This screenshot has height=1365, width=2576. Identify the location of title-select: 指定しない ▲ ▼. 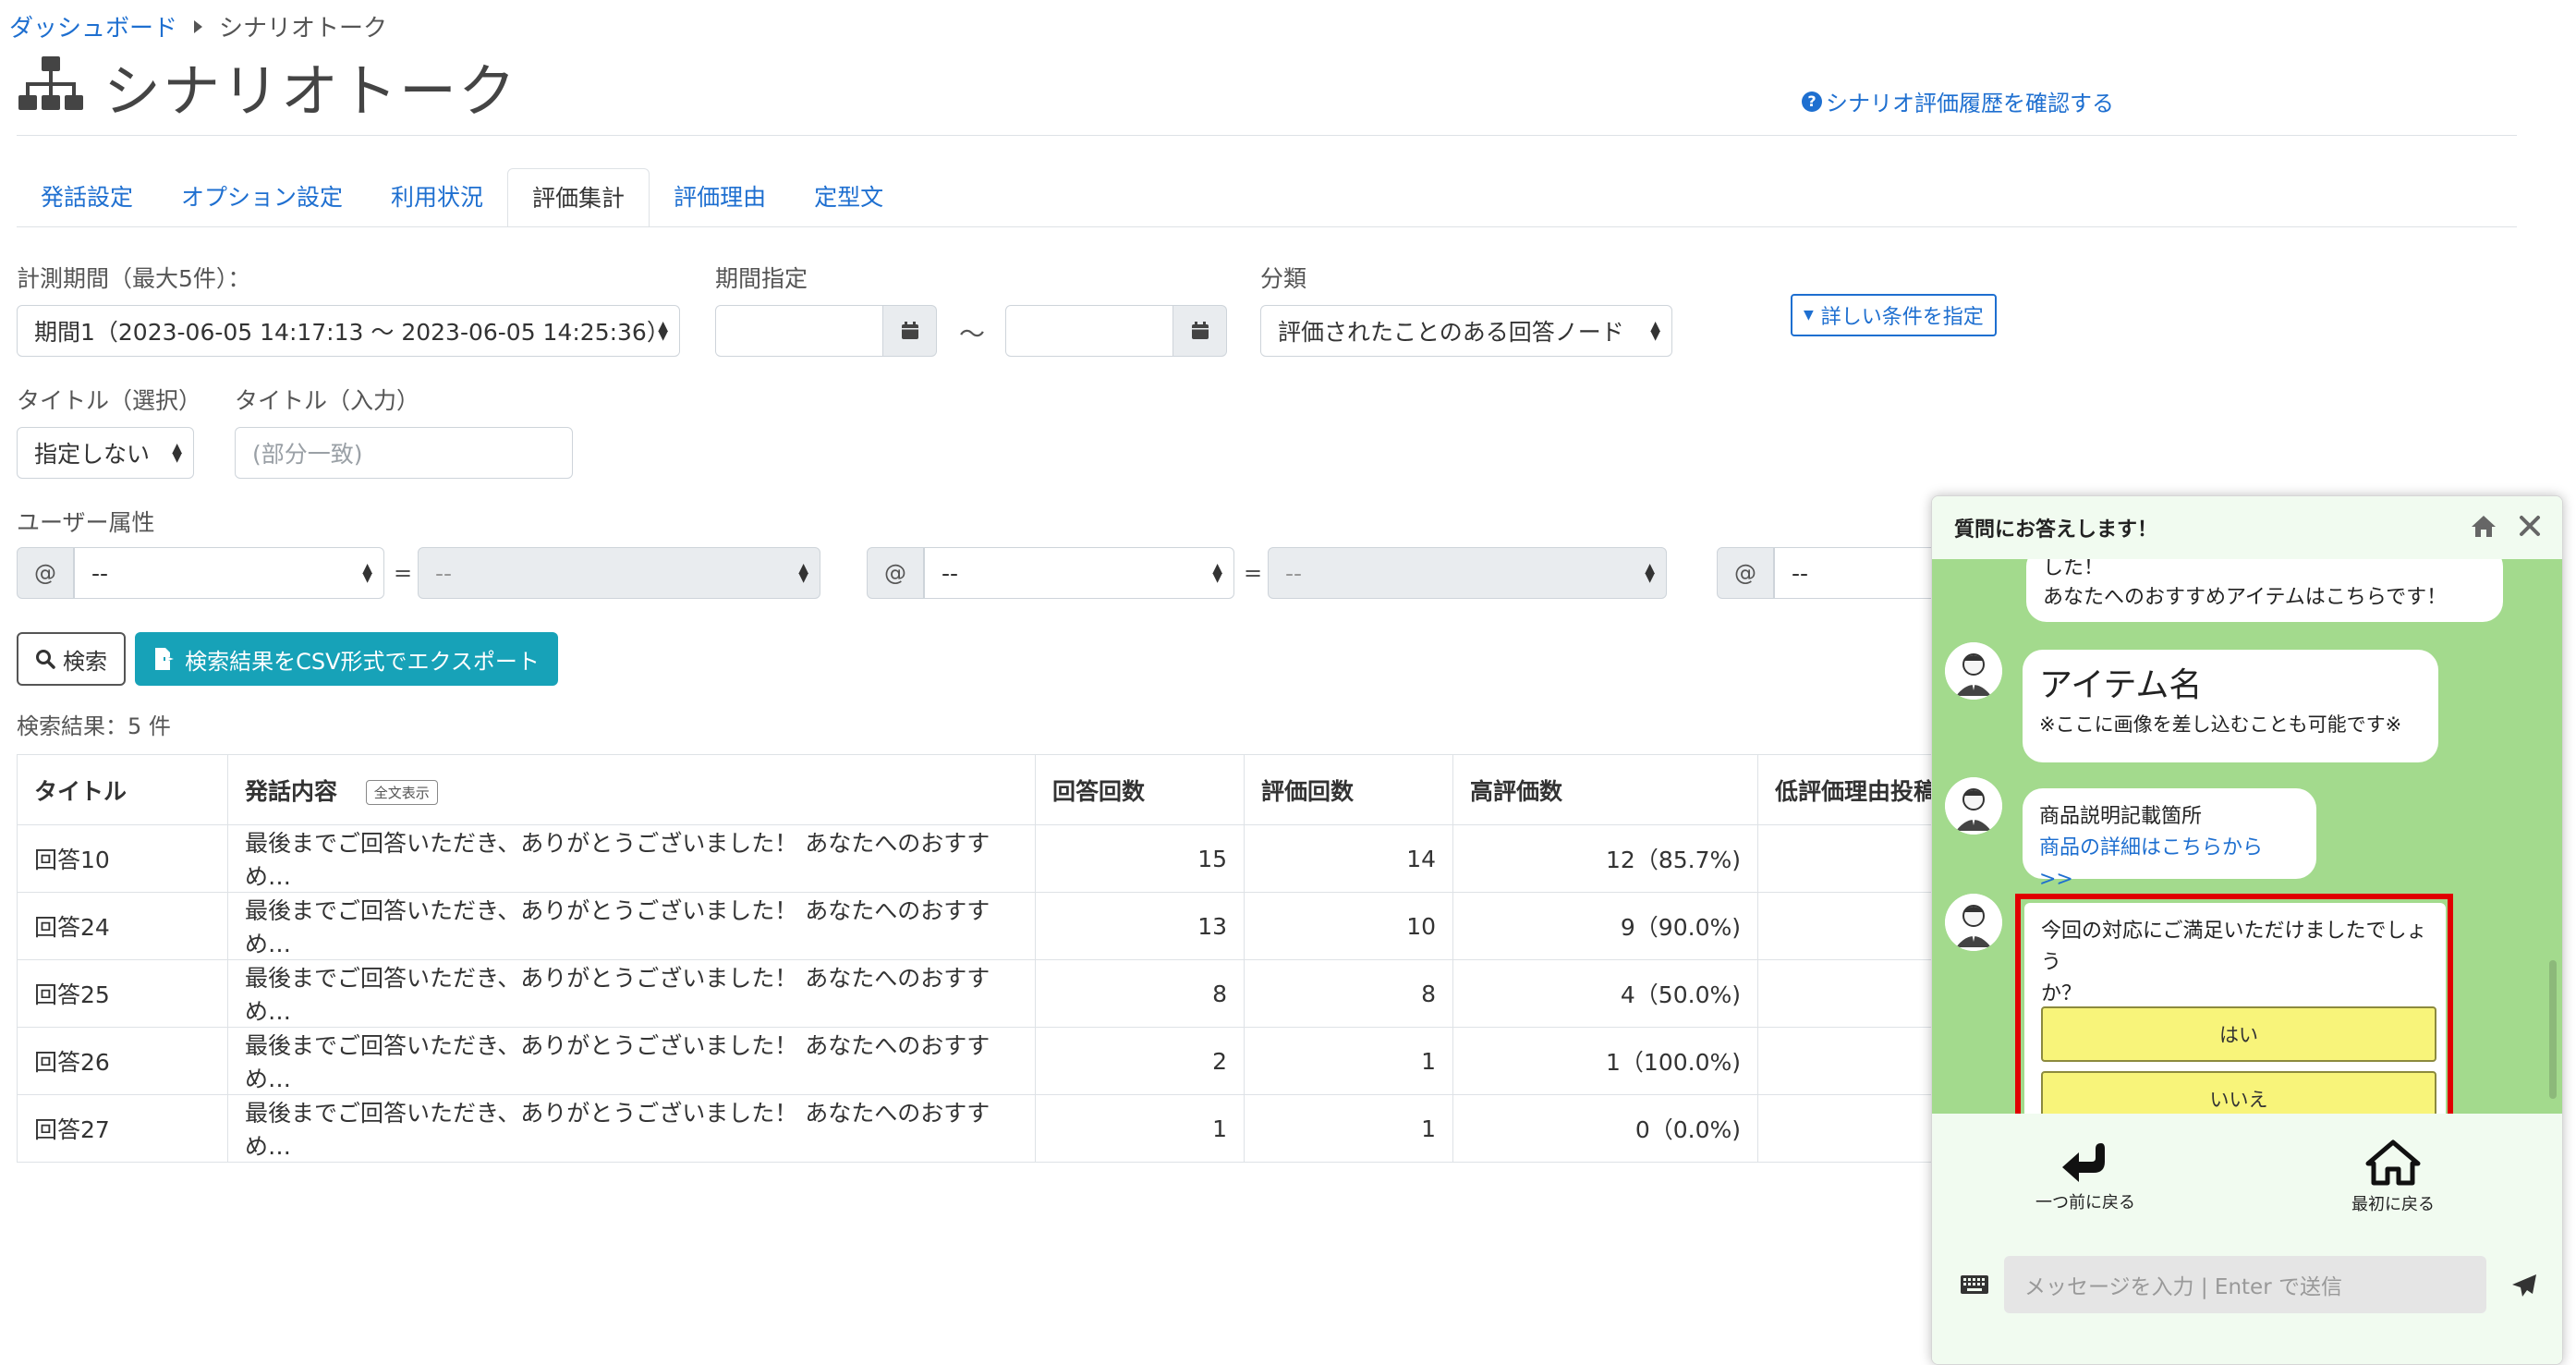
(105, 453).